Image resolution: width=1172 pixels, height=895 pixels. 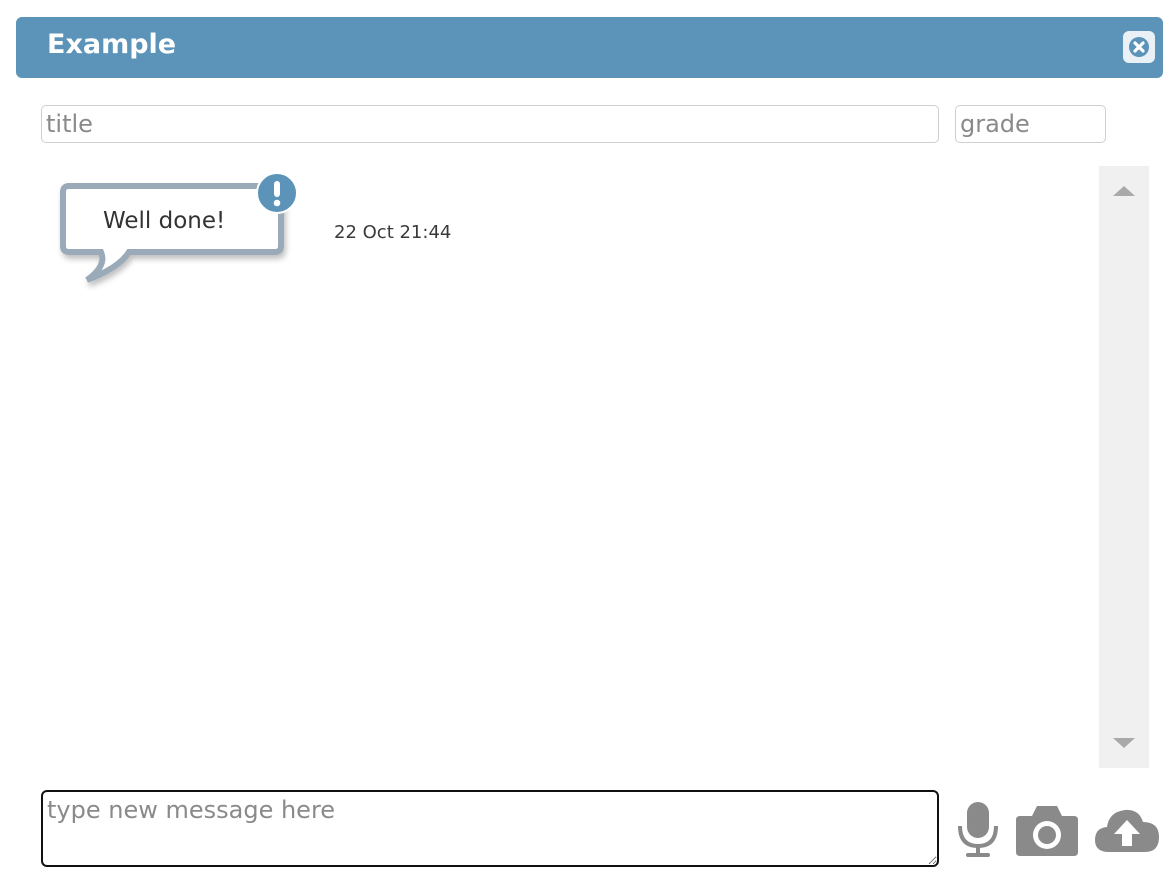 What do you see at coordinates (1030, 124) in the screenshot?
I see `grade-input` at bounding box center [1030, 124].